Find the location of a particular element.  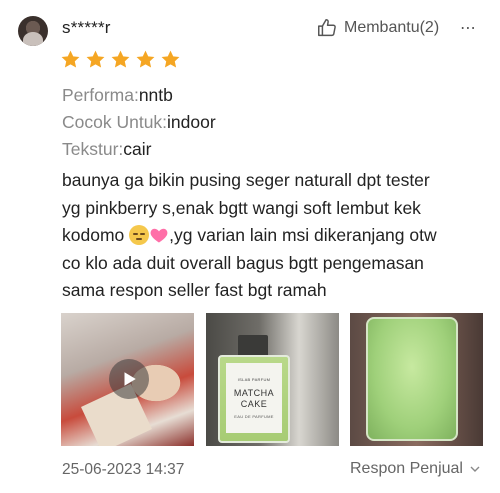

seller-response-toggle: Respon Penjual is located at coordinates (415, 469).